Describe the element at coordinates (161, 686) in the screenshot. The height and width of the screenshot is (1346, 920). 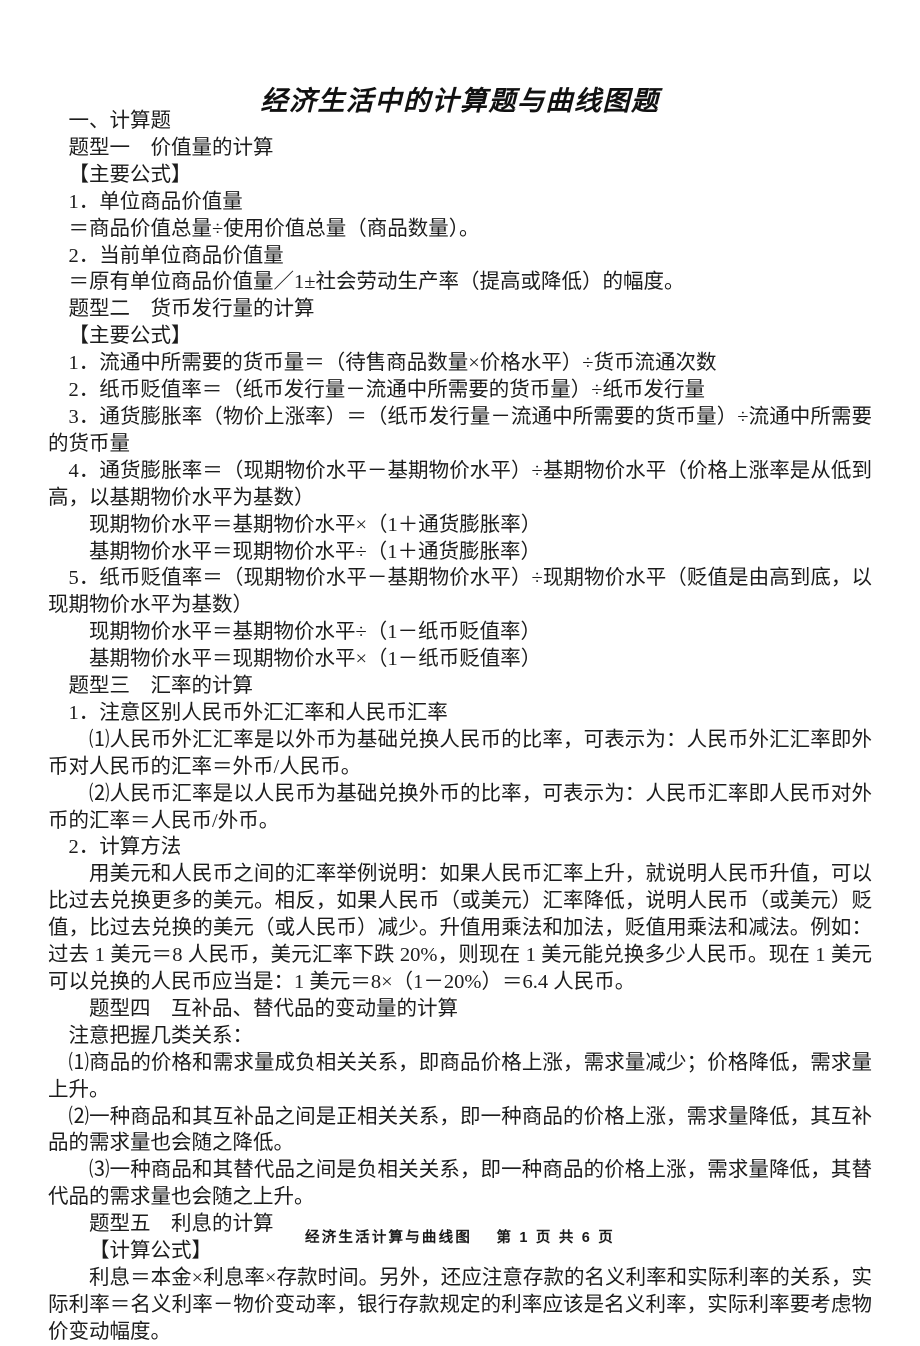
I see `body-line: 题型三 汇率的计算` at that location.